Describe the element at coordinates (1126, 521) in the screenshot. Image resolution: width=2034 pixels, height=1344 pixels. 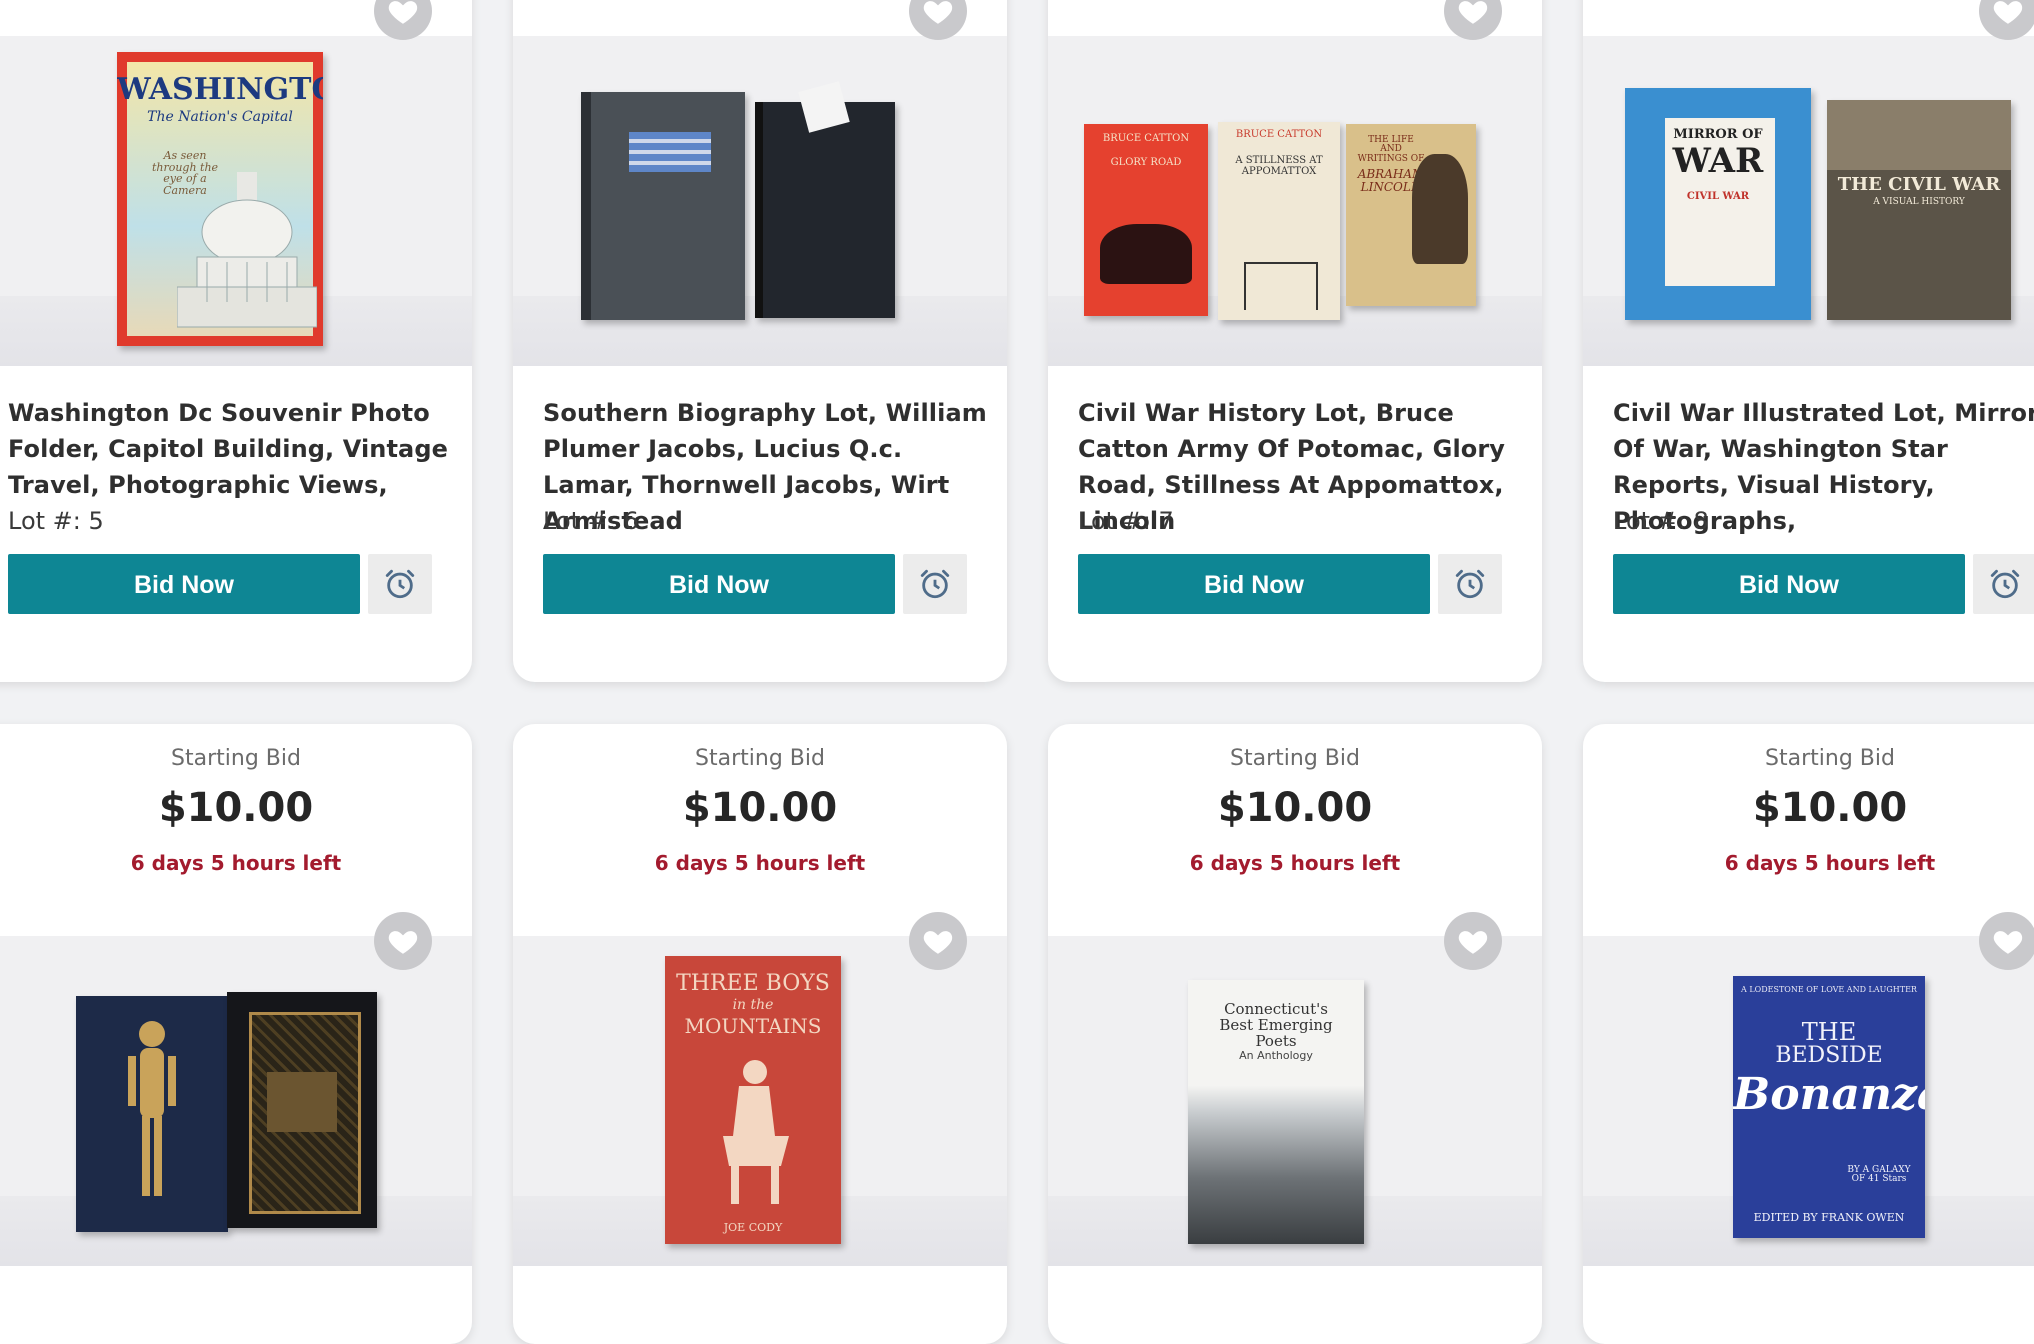
I see `lot-number: Lot #: 7` at that location.